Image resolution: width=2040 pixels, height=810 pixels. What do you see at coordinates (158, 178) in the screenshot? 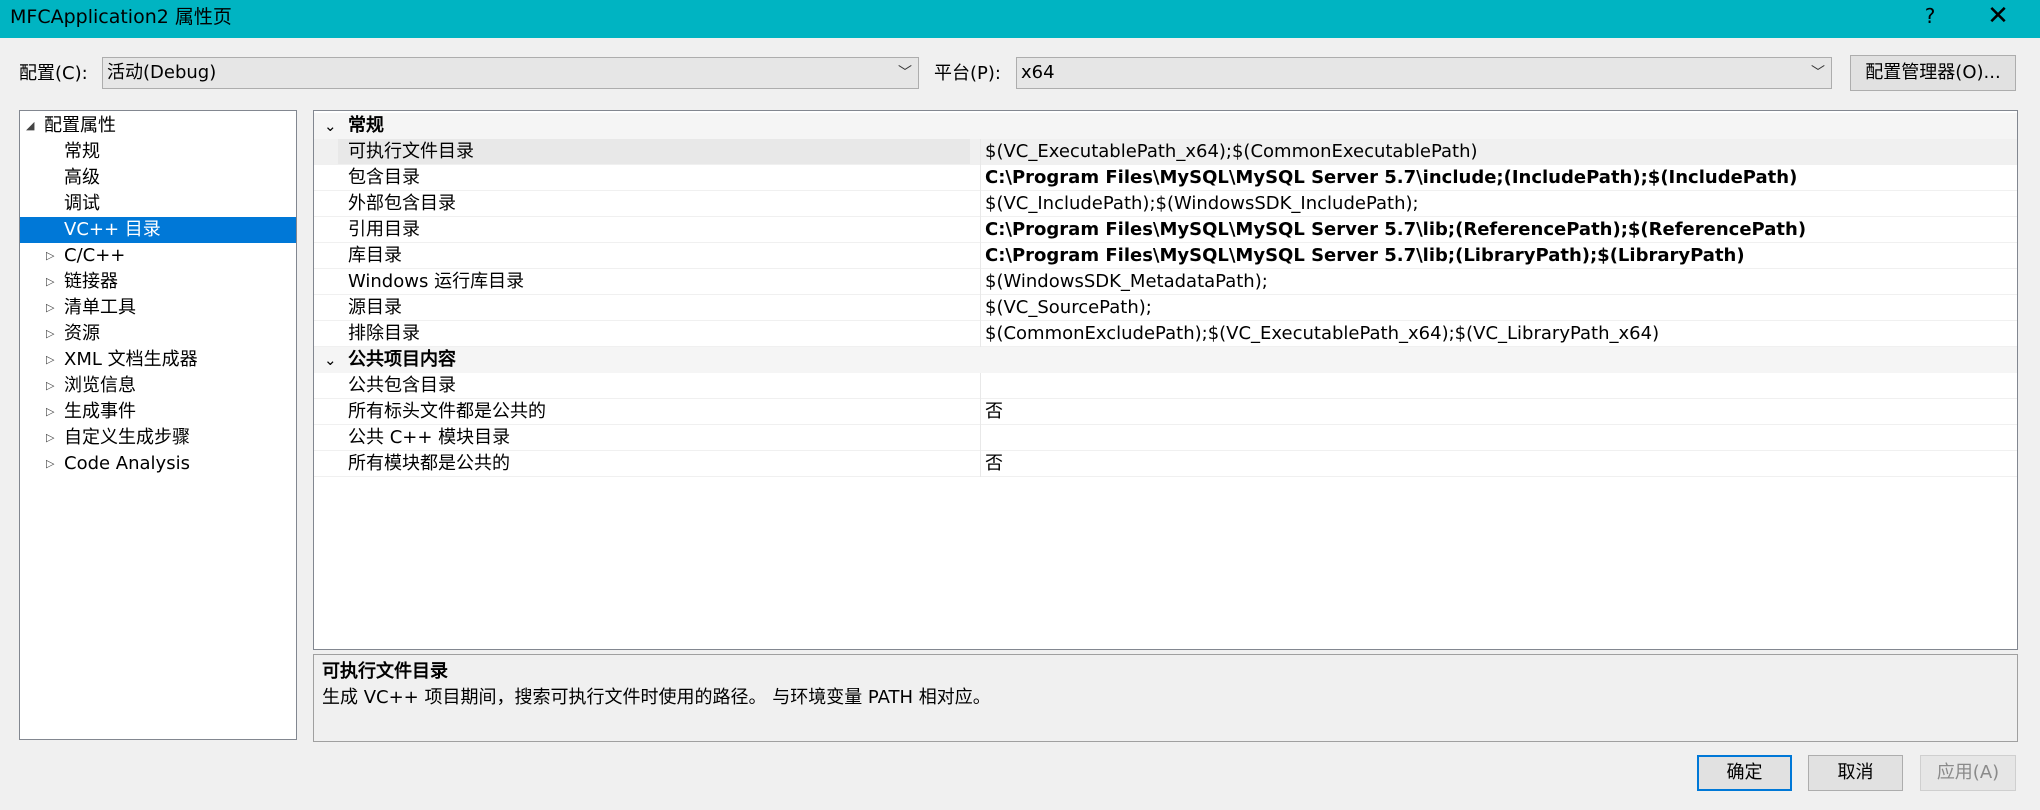
I see `tree-item: 高级` at bounding box center [158, 178].